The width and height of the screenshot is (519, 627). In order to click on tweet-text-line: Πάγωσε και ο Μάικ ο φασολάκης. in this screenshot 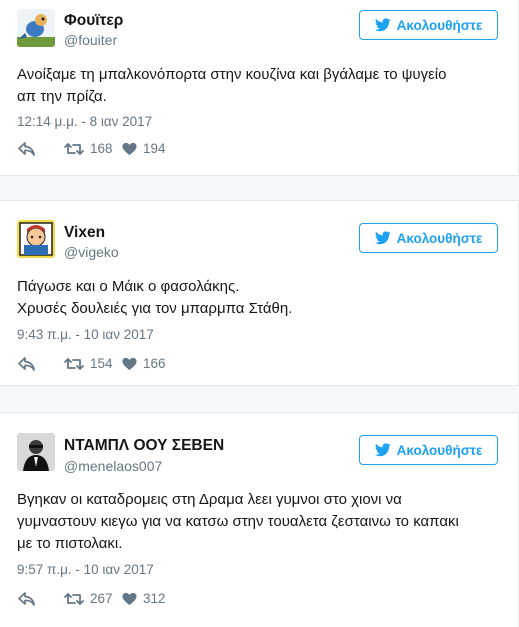, I will do `click(128, 286)`.